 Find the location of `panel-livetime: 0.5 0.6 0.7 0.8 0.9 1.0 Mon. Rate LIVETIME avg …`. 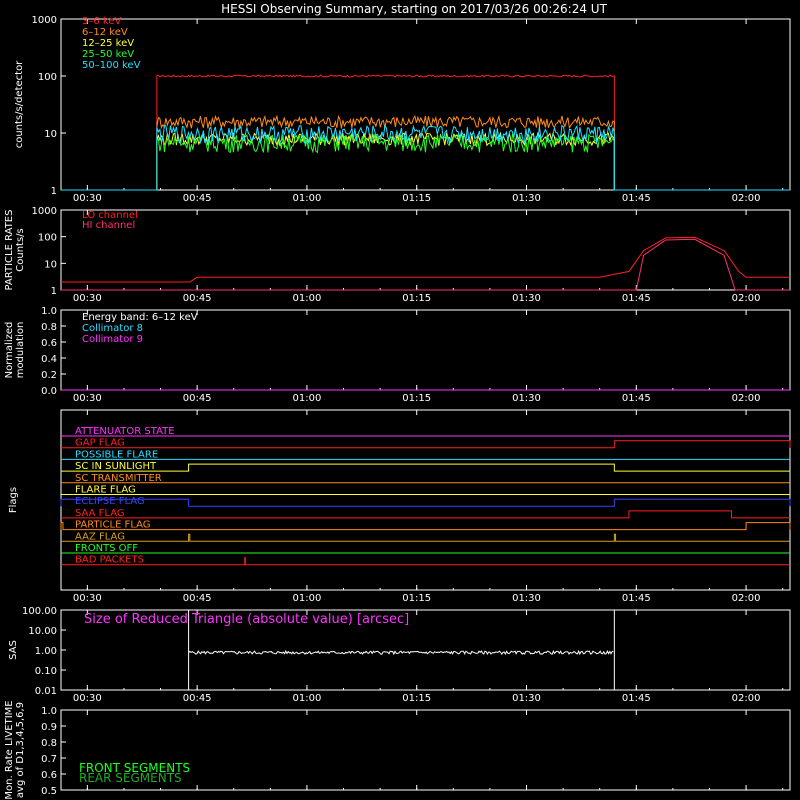

panel-livetime: 0.5 0.6 0.7 0.8 0.9 1.0 Mon. Rate LIVETIME avg … is located at coordinates (397, 750).